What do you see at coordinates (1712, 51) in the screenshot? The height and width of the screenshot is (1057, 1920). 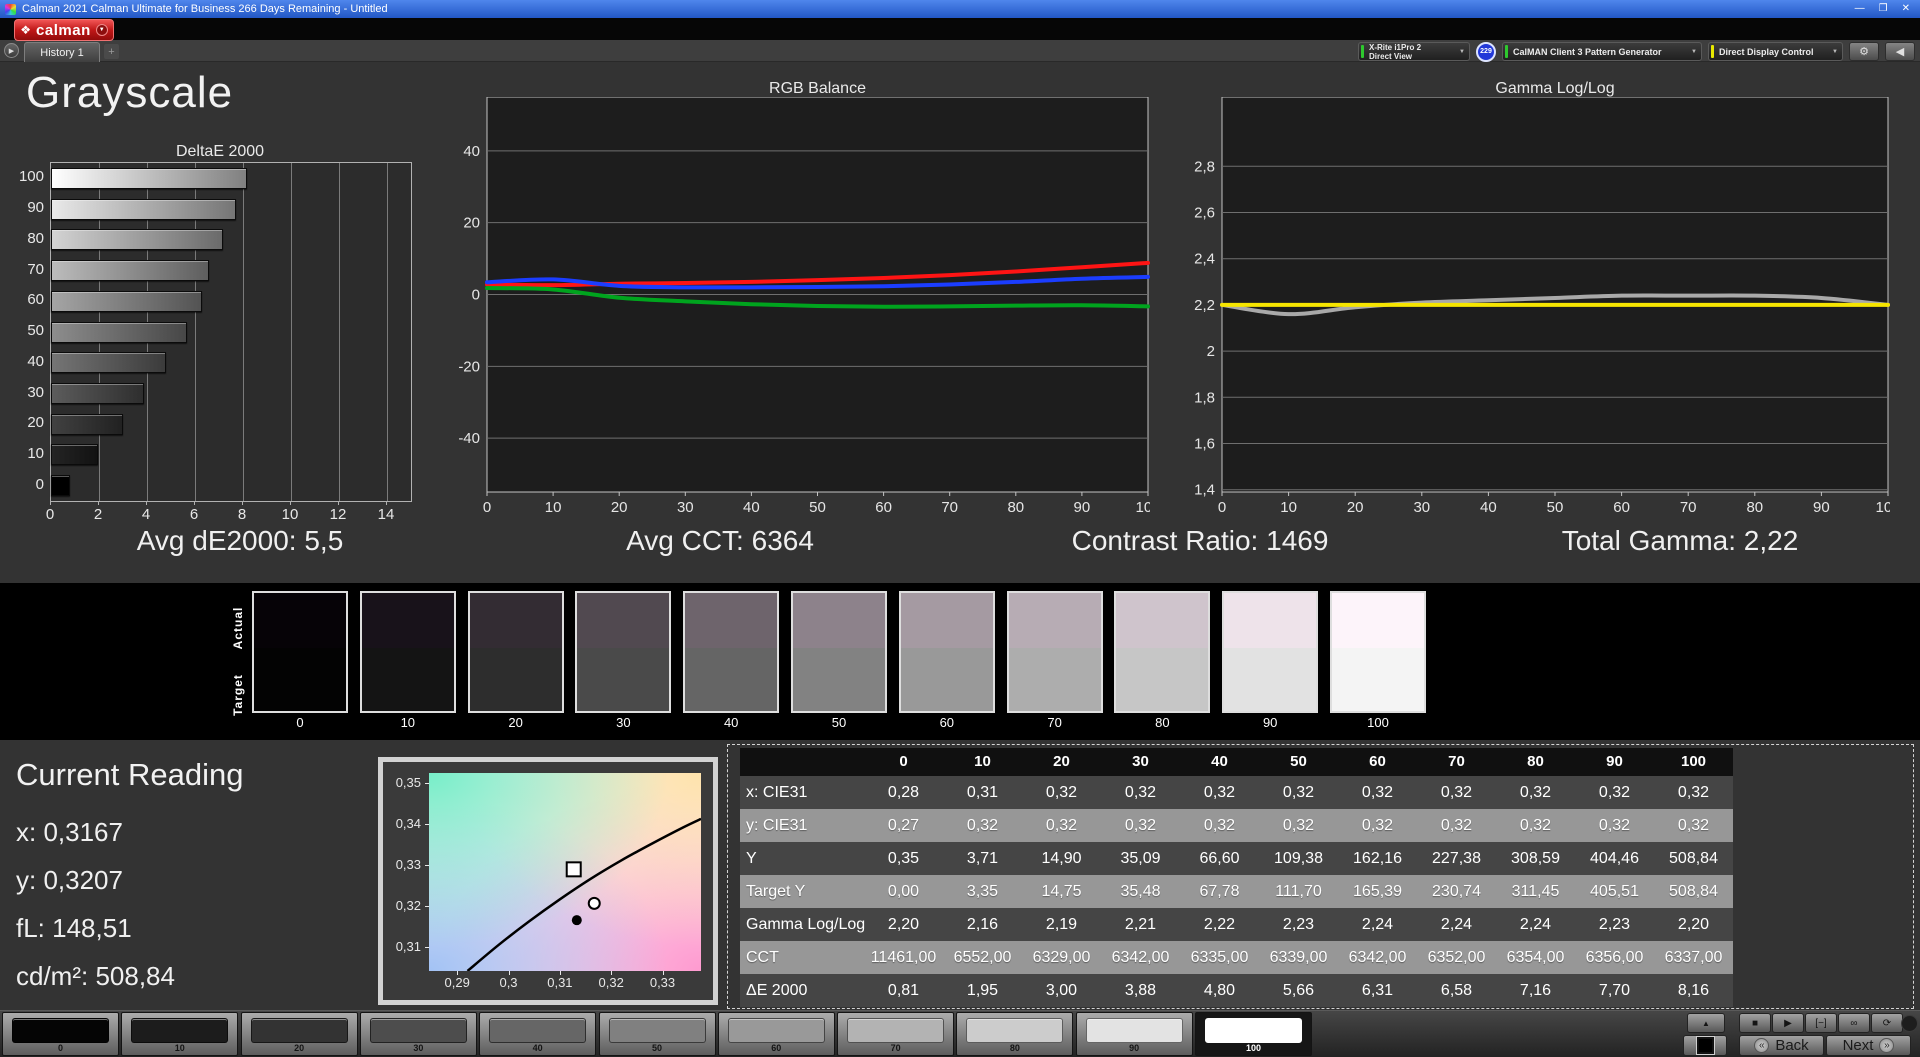 I see `display-status-bar` at bounding box center [1712, 51].